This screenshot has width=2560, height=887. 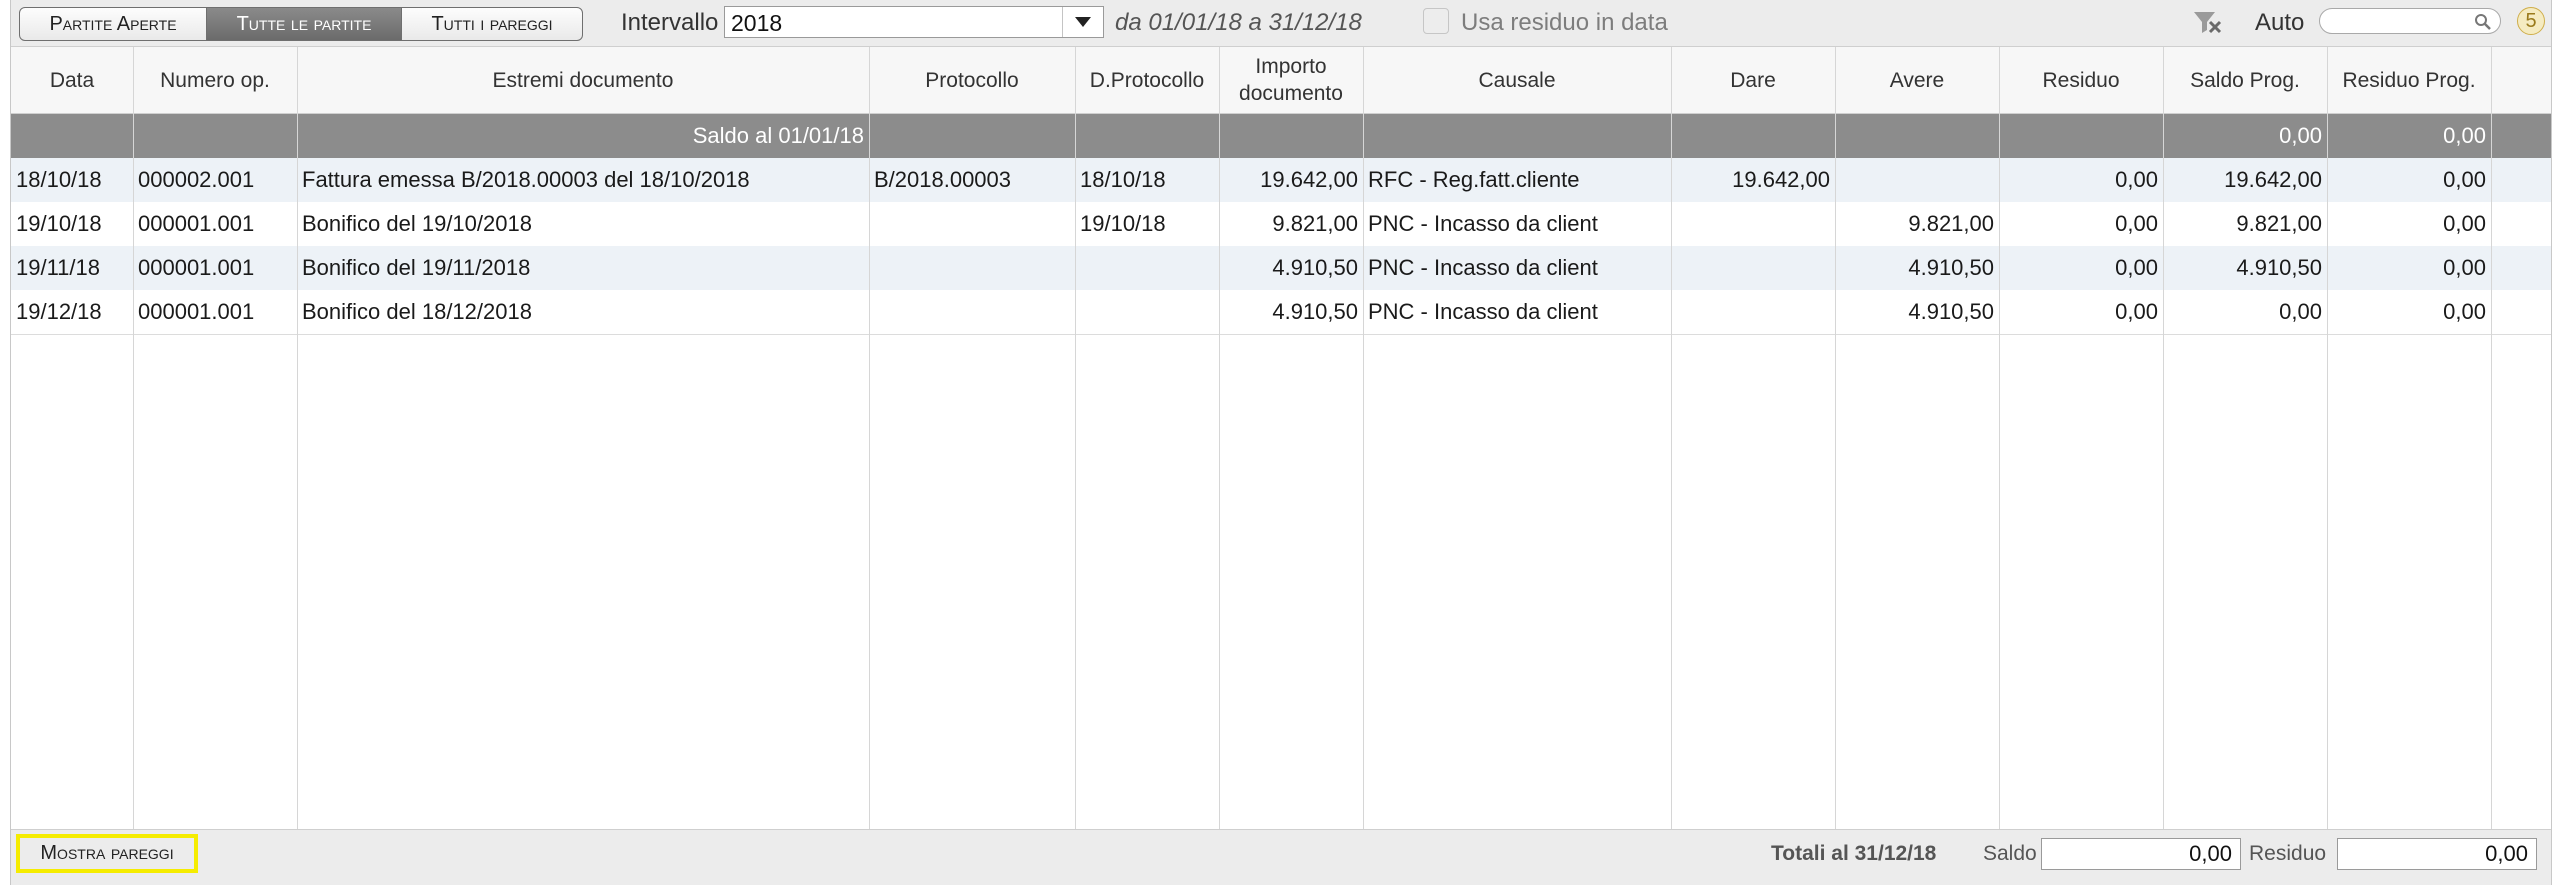 I want to click on residuo-field: 0,00, so click(x=2437, y=854).